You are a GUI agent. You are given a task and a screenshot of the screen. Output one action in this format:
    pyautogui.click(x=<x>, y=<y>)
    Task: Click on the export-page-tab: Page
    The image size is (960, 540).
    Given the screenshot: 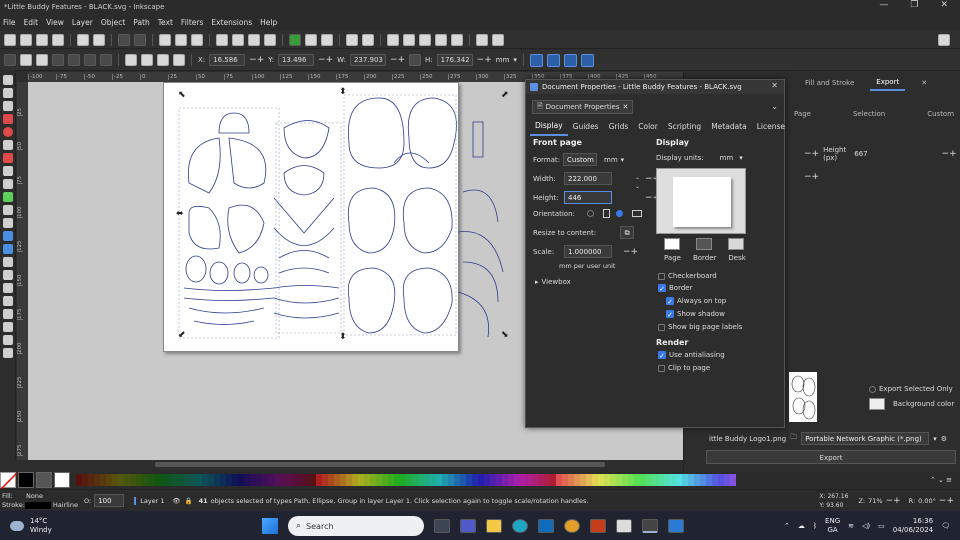 What is the action you would take?
    pyautogui.click(x=802, y=114)
    